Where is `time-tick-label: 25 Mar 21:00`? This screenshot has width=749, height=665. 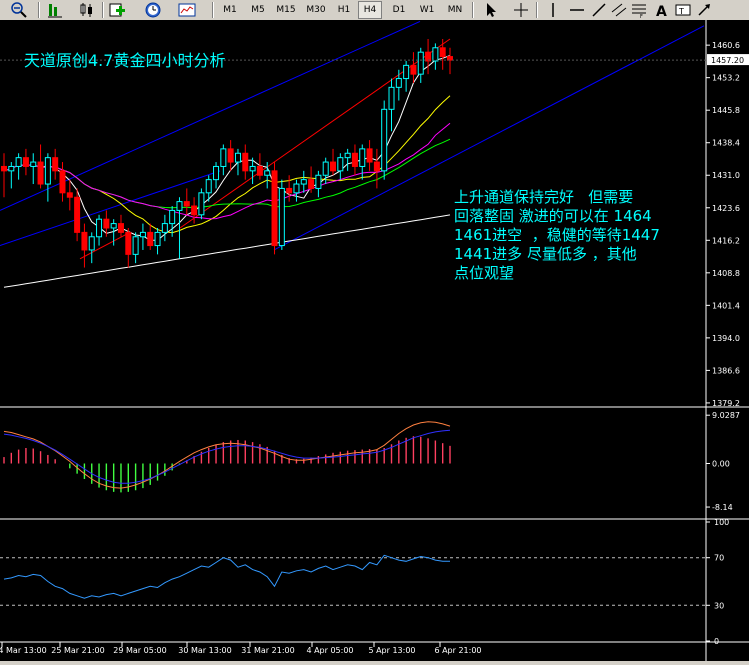 time-tick-label: 25 Mar 21:00 is located at coordinates (77, 650).